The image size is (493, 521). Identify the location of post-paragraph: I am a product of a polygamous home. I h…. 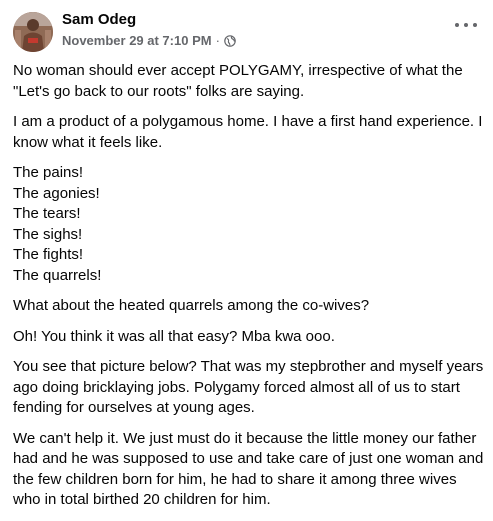
(248, 132).